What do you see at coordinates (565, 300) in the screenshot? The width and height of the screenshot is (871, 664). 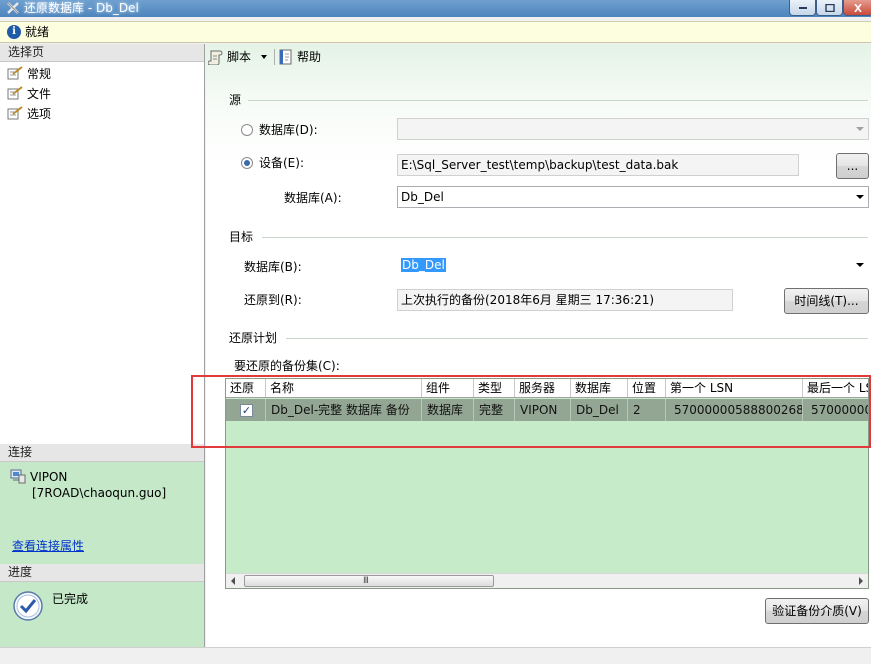 I see `restore-to-field: 上次执行的备份(2018年6月 星期三 17:36:21)` at bounding box center [565, 300].